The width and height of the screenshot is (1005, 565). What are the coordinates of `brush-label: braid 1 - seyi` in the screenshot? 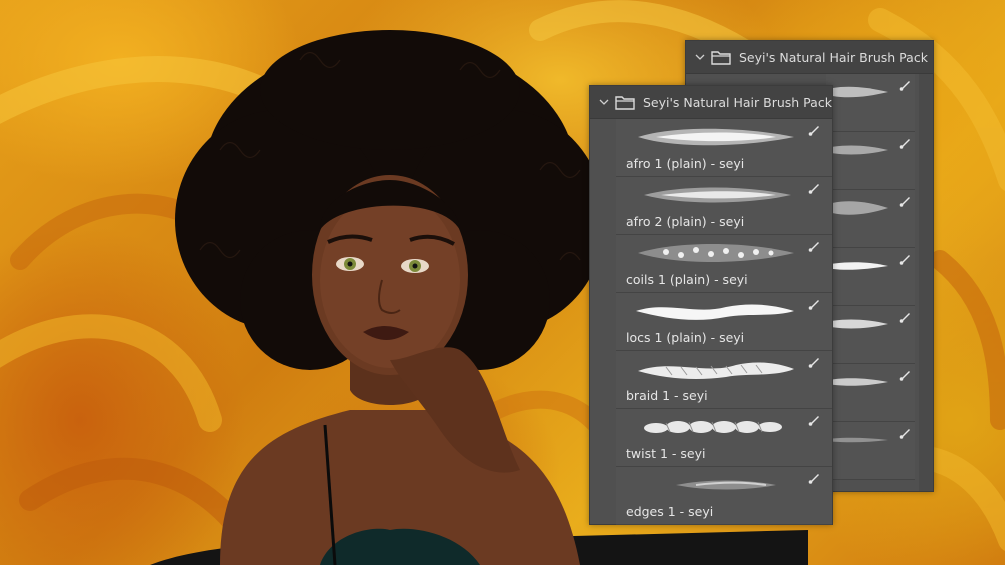 It's located at (667, 395).